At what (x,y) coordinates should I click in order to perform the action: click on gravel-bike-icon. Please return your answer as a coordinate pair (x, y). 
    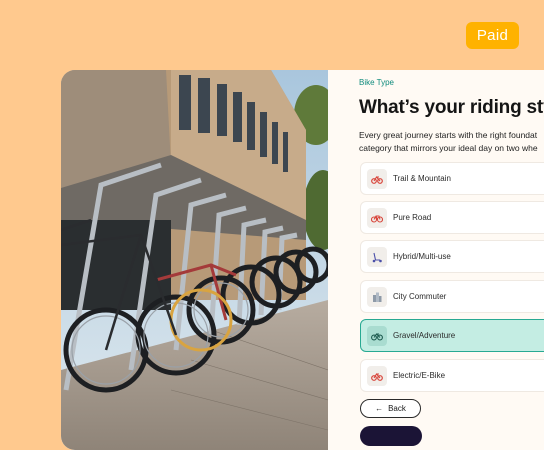
    Looking at the image, I should click on (377, 336).